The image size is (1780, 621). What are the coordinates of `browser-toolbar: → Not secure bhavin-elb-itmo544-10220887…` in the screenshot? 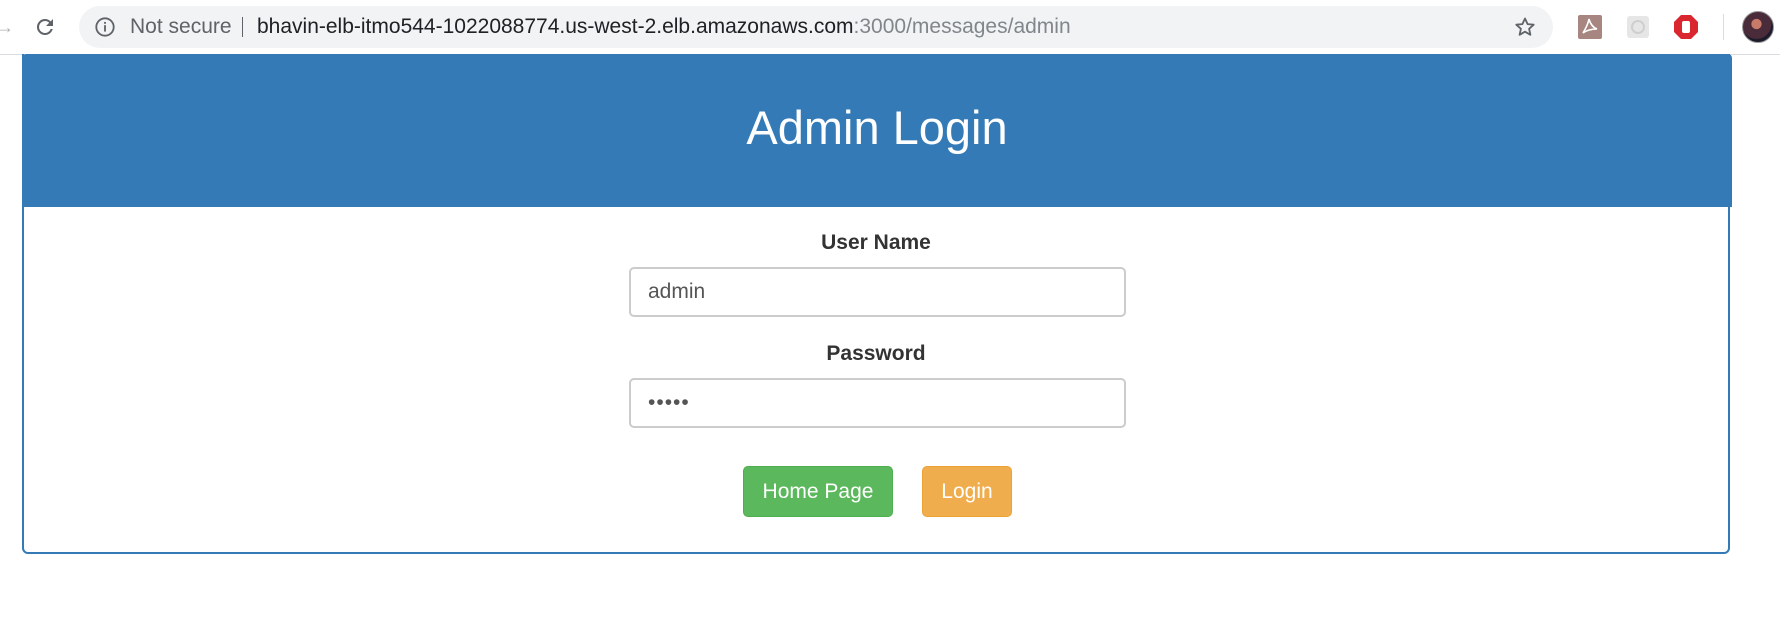 It's located at (890, 27).